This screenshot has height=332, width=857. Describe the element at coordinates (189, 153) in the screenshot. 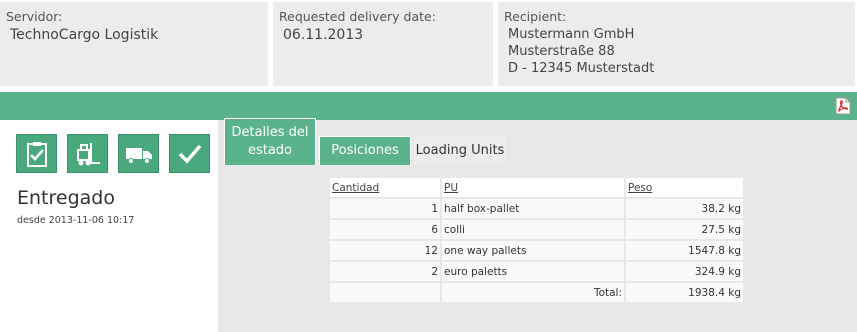

I see `checkmark-icon` at that location.